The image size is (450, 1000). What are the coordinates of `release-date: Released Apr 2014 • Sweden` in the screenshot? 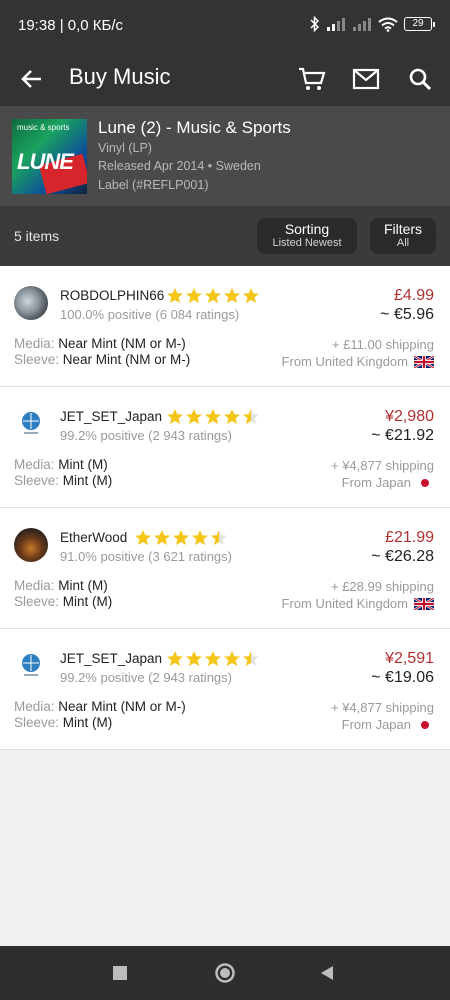 It's located at (179, 166).